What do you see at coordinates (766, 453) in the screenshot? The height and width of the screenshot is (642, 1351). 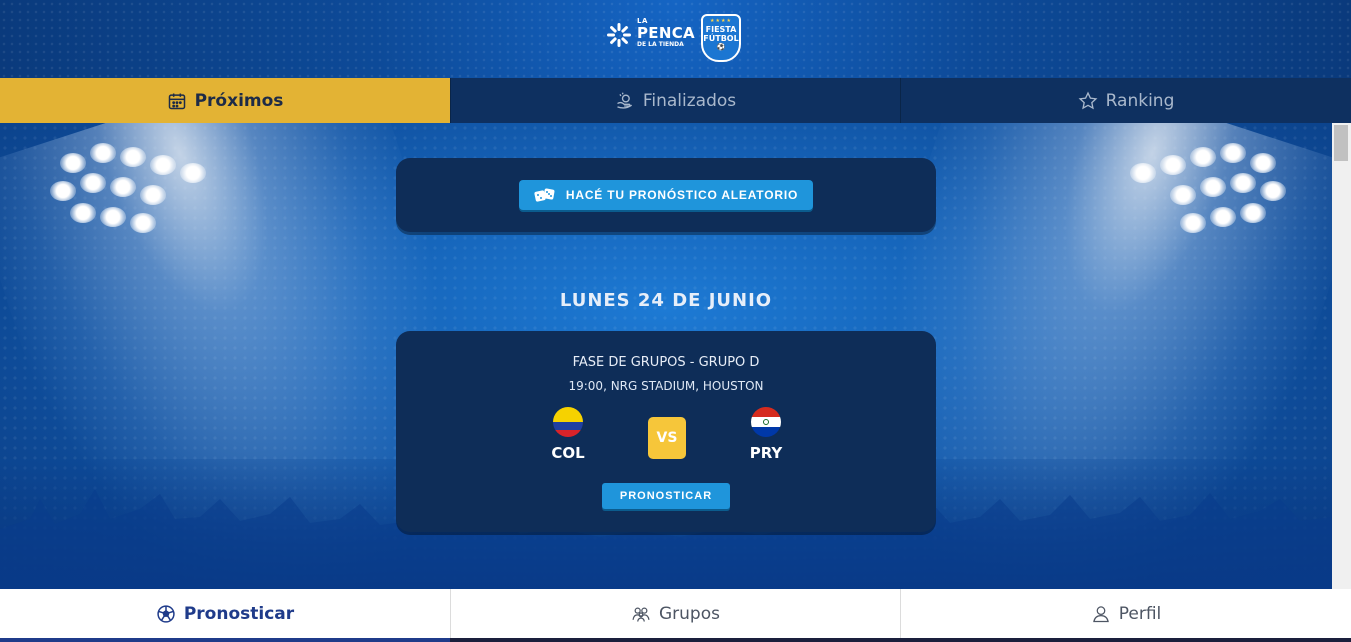 I see `away-team-code: PRY` at bounding box center [766, 453].